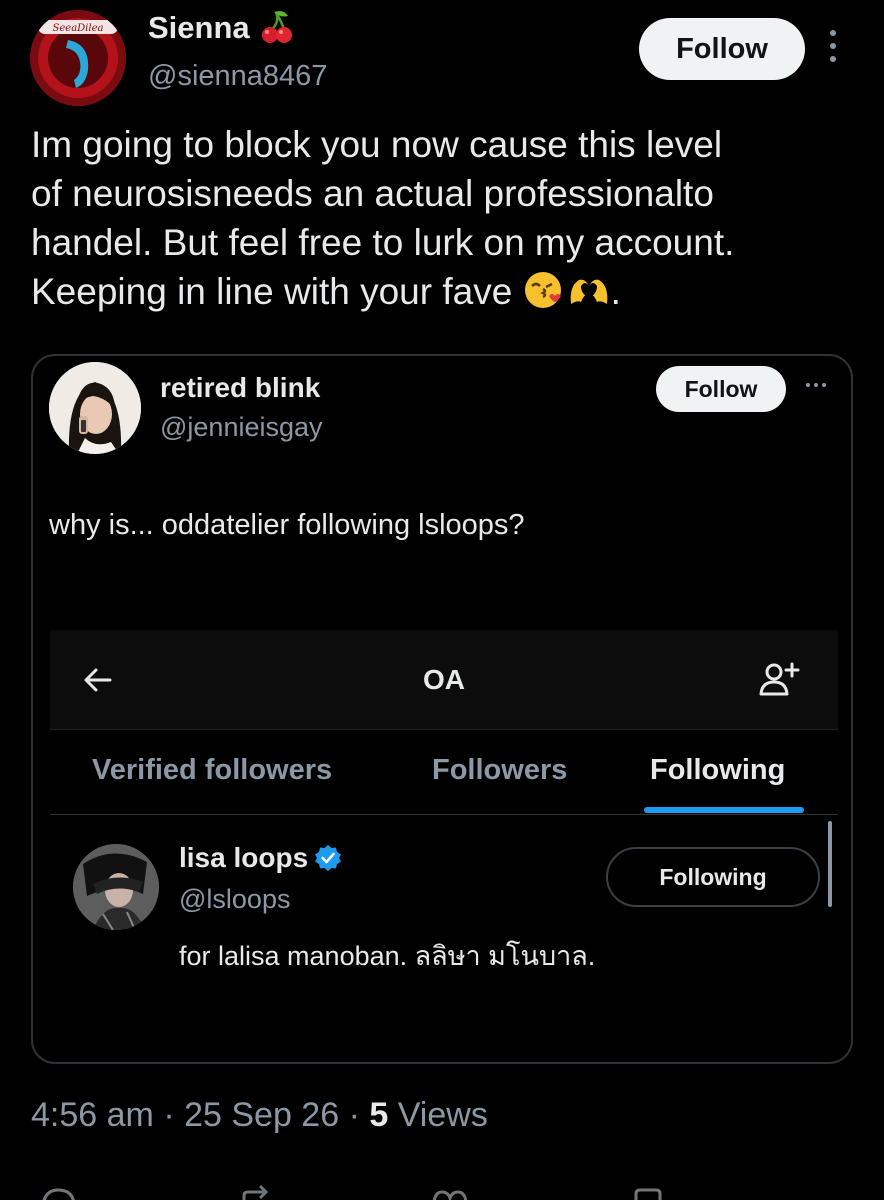  What do you see at coordinates (542, 290) in the screenshot?
I see `face-blowing-a-kiss-icon` at bounding box center [542, 290].